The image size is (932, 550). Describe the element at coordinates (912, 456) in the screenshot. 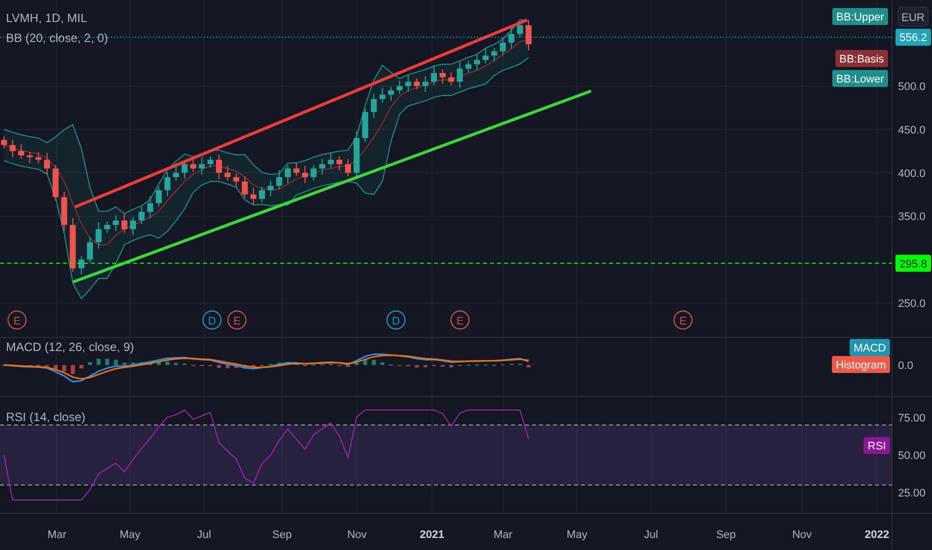

I see `rsi-axis-label: 50.00` at that location.